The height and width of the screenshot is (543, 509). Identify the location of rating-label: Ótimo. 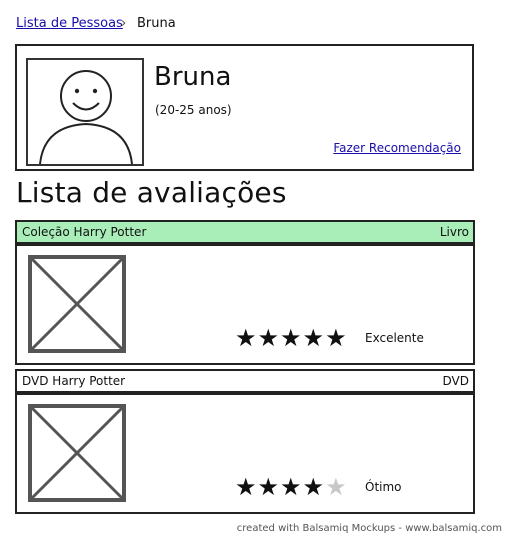
(383, 487).